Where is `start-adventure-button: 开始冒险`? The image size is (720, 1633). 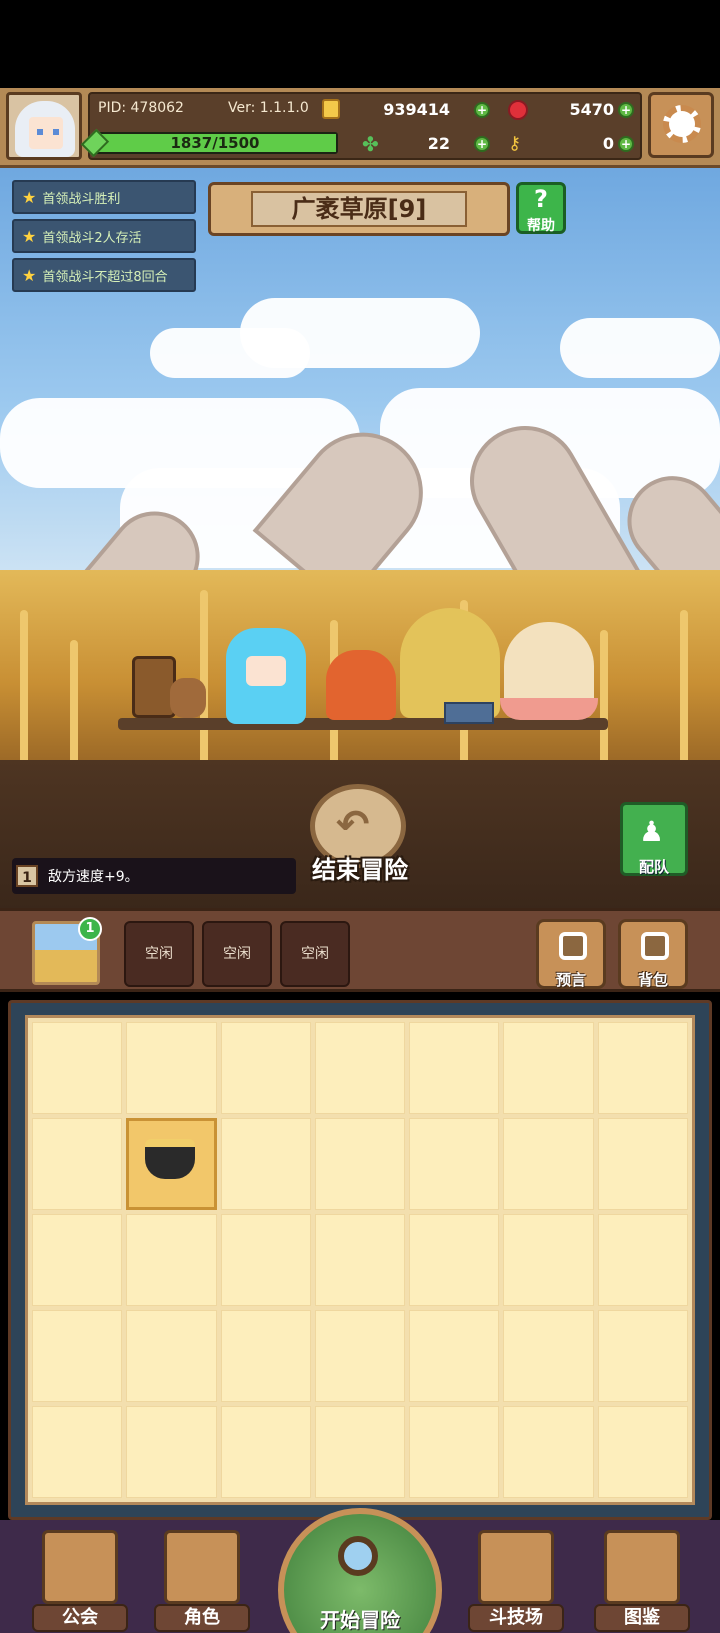 start-adventure-button: 开始冒险 is located at coordinates (360, 1566).